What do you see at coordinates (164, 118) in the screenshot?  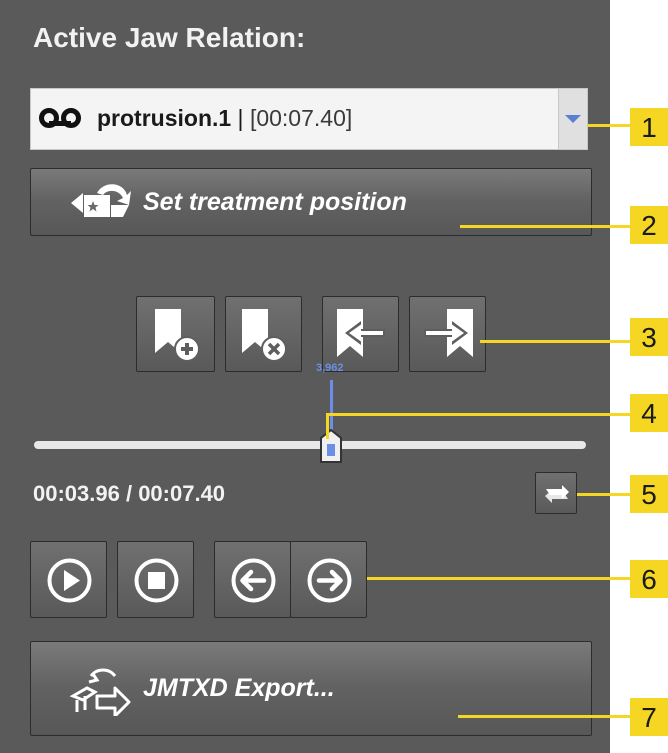 I see `recording-name: protrusion.1` at bounding box center [164, 118].